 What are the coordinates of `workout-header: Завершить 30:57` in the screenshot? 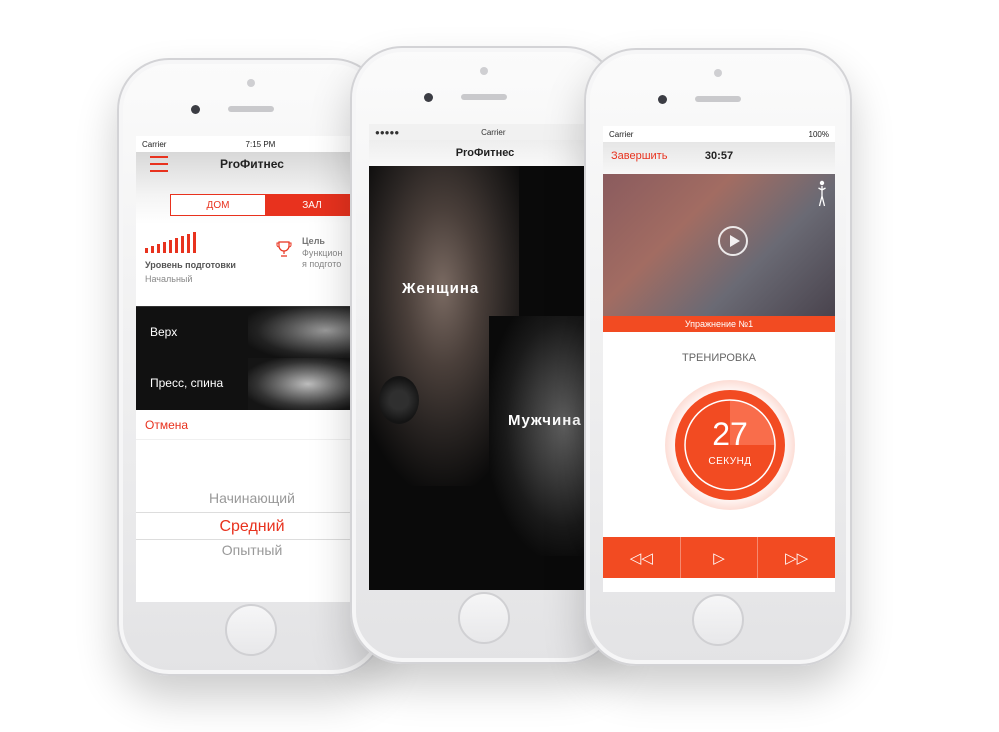 It's located at (719, 158).